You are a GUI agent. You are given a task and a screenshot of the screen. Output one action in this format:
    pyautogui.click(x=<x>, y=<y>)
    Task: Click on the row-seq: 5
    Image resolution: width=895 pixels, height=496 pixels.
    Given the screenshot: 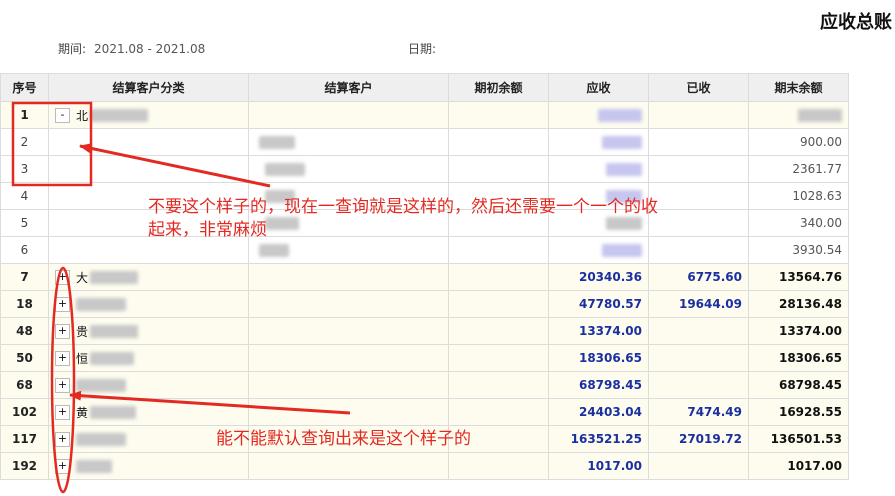 What is the action you would take?
    pyautogui.click(x=24, y=223)
    